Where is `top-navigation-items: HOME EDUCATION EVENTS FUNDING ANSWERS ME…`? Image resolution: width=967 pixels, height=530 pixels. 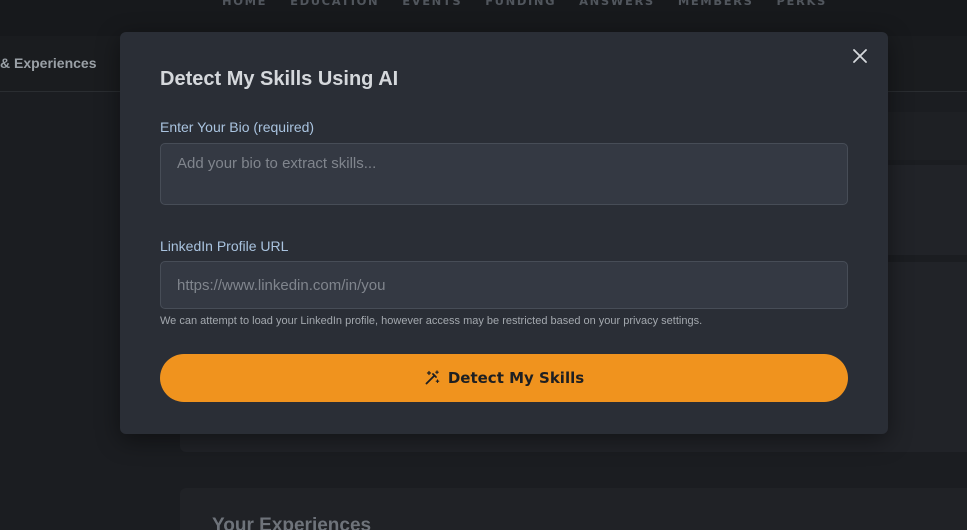 top-navigation-items: HOME EDUCATION EVENTS FUNDING ANSWERS ME… is located at coordinates (524, 4).